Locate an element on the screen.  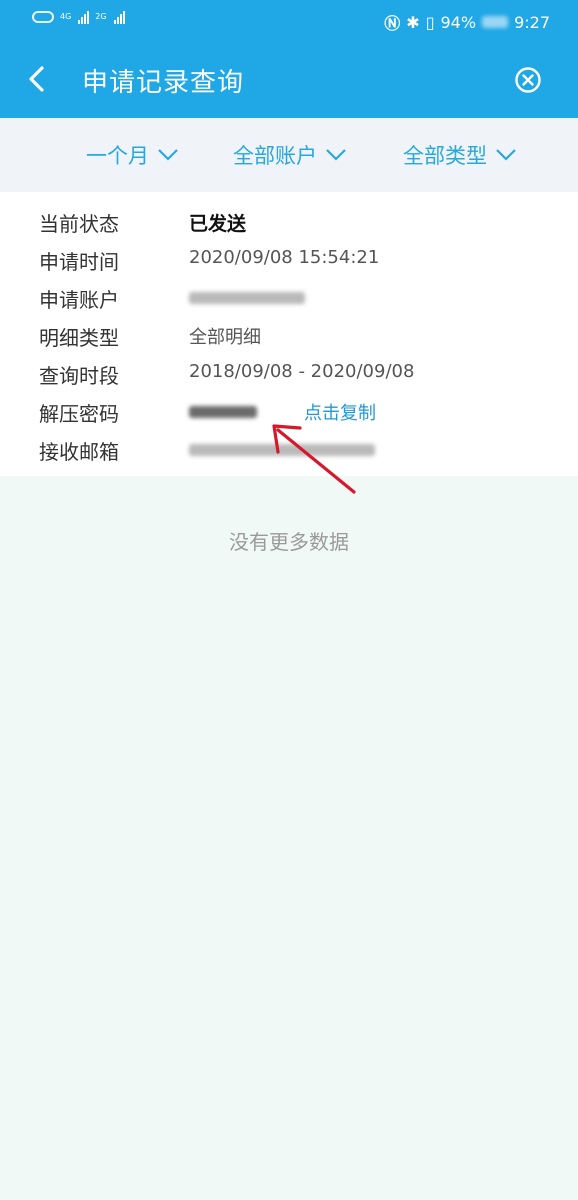
status-right: Ⓝ ✱ ▯ 94% 9:27 is located at coordinates (467, 22).